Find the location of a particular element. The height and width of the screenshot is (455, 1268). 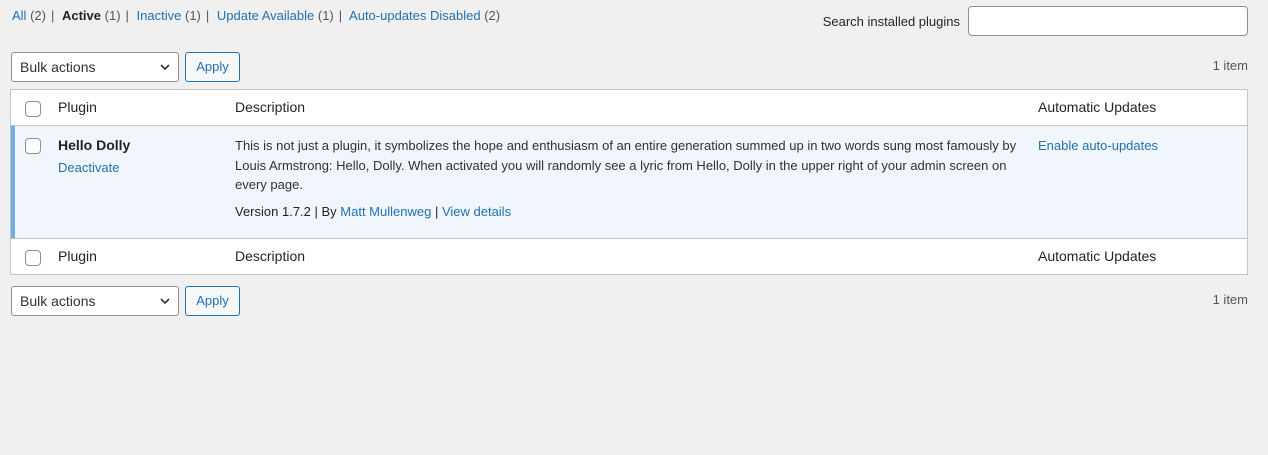

filter-auto-updates-disabled-count: (2) is located at coordinates (492, 15).